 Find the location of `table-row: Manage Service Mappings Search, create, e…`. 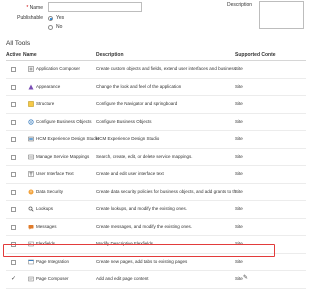

table-row: Manage Service Mappings Search, create, e… is located at coordinates (156, 157).